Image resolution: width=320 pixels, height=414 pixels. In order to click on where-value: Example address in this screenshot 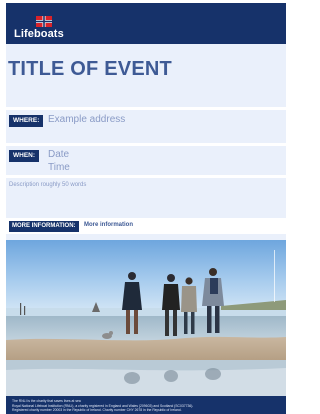, I will do `click(87, 119)`.